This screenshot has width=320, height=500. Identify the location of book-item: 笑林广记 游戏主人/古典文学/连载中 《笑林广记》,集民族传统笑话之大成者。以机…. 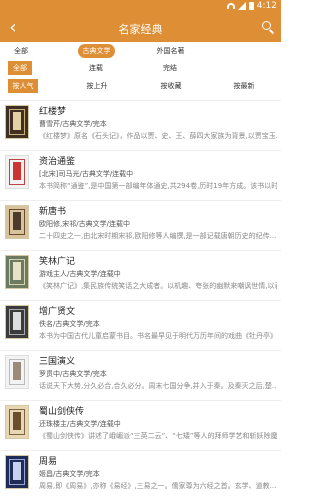
(140, 274).